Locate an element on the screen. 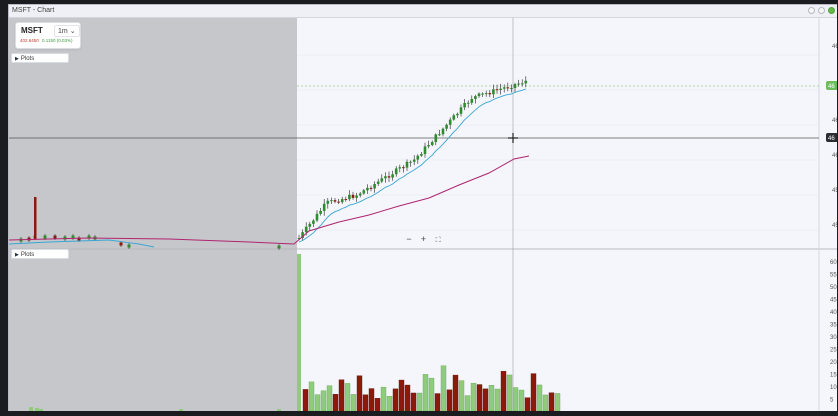  volume-axis-label: 50 is located at coordinates (833, 288).